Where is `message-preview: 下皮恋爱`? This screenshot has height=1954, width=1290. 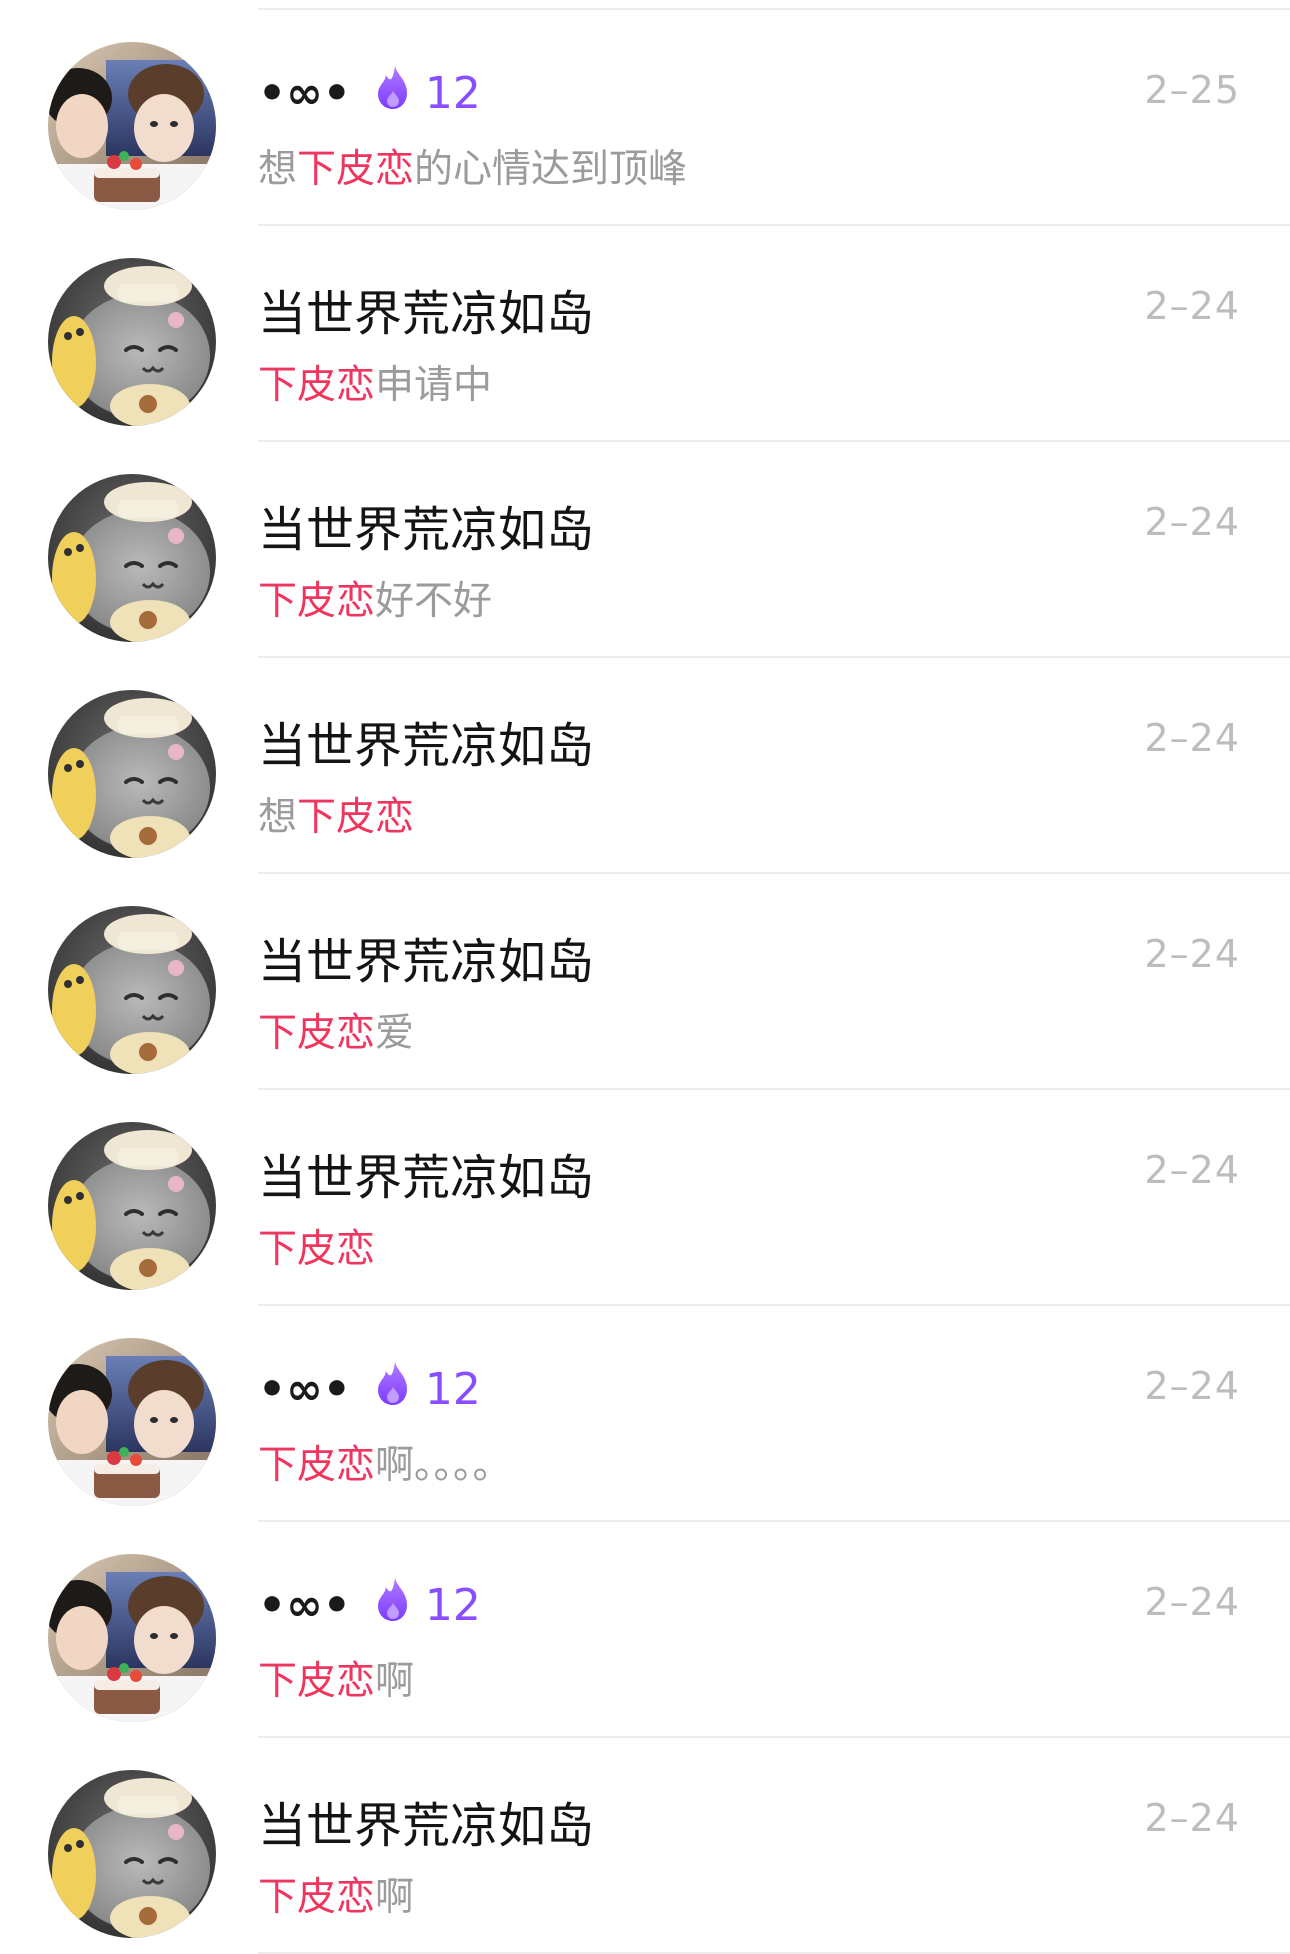 message-preview: 下皮恋爱 is located at coordinates (336, 1030).